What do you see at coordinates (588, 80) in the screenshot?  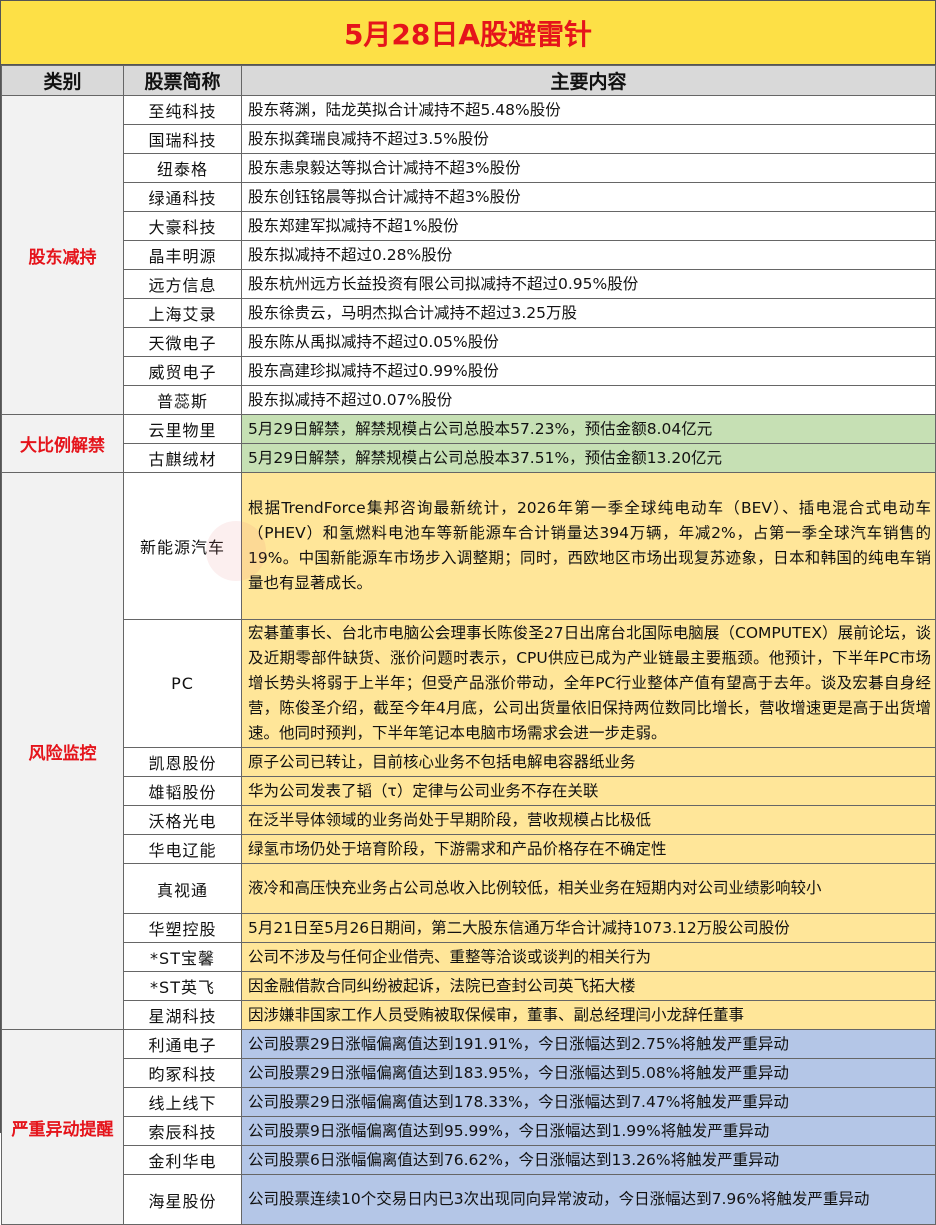 I see `header-content: 主要内容` at bounding box center [588, 80].